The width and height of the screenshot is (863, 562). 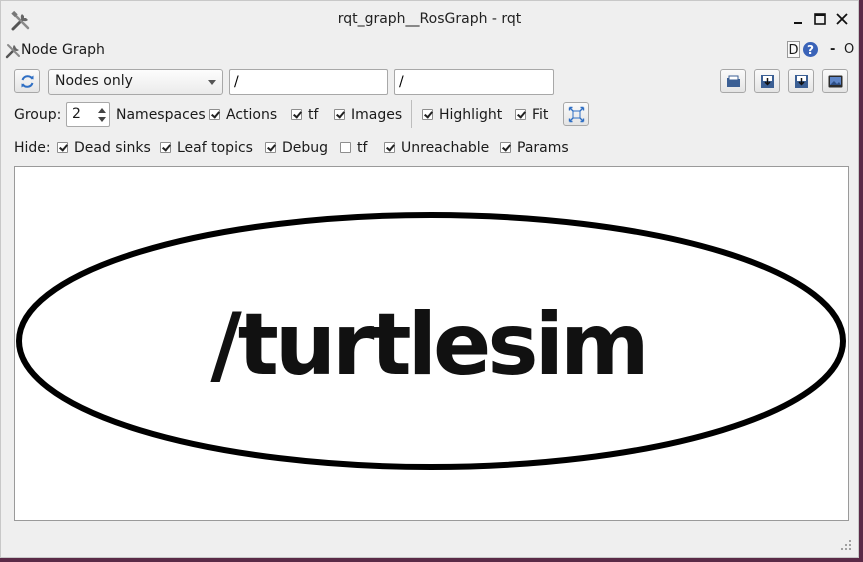 I want to click on fit-label: Fit, so click(x=540, y=115).